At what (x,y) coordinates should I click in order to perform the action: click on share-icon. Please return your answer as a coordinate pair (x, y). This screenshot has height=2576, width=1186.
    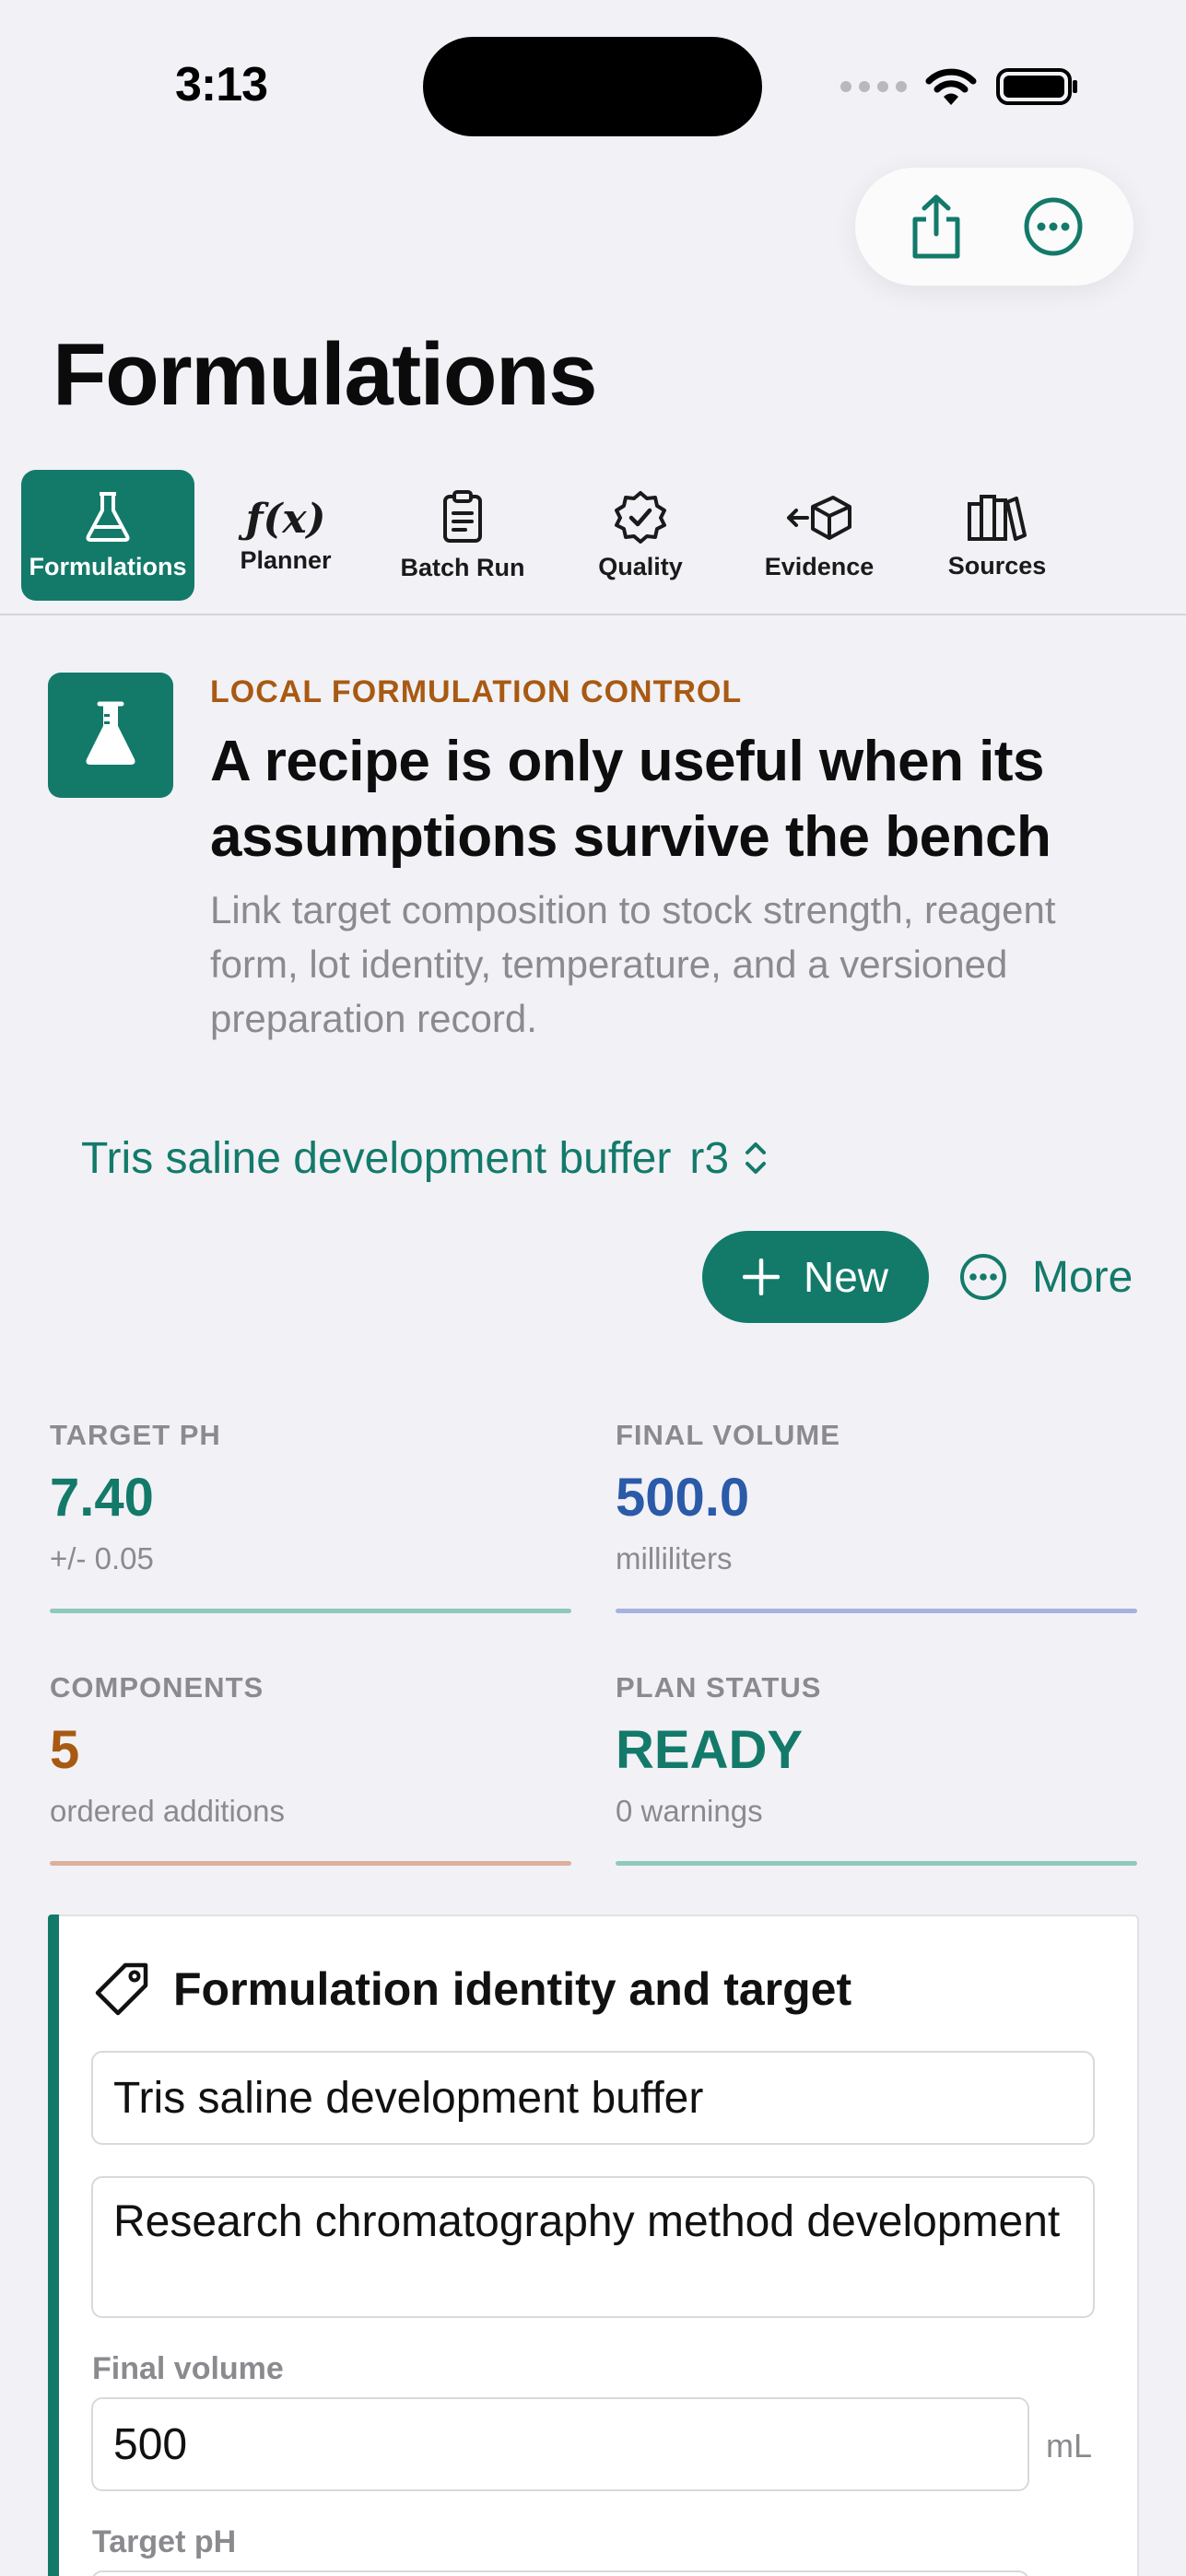
    Looking at the image, I should click on (935, 227).